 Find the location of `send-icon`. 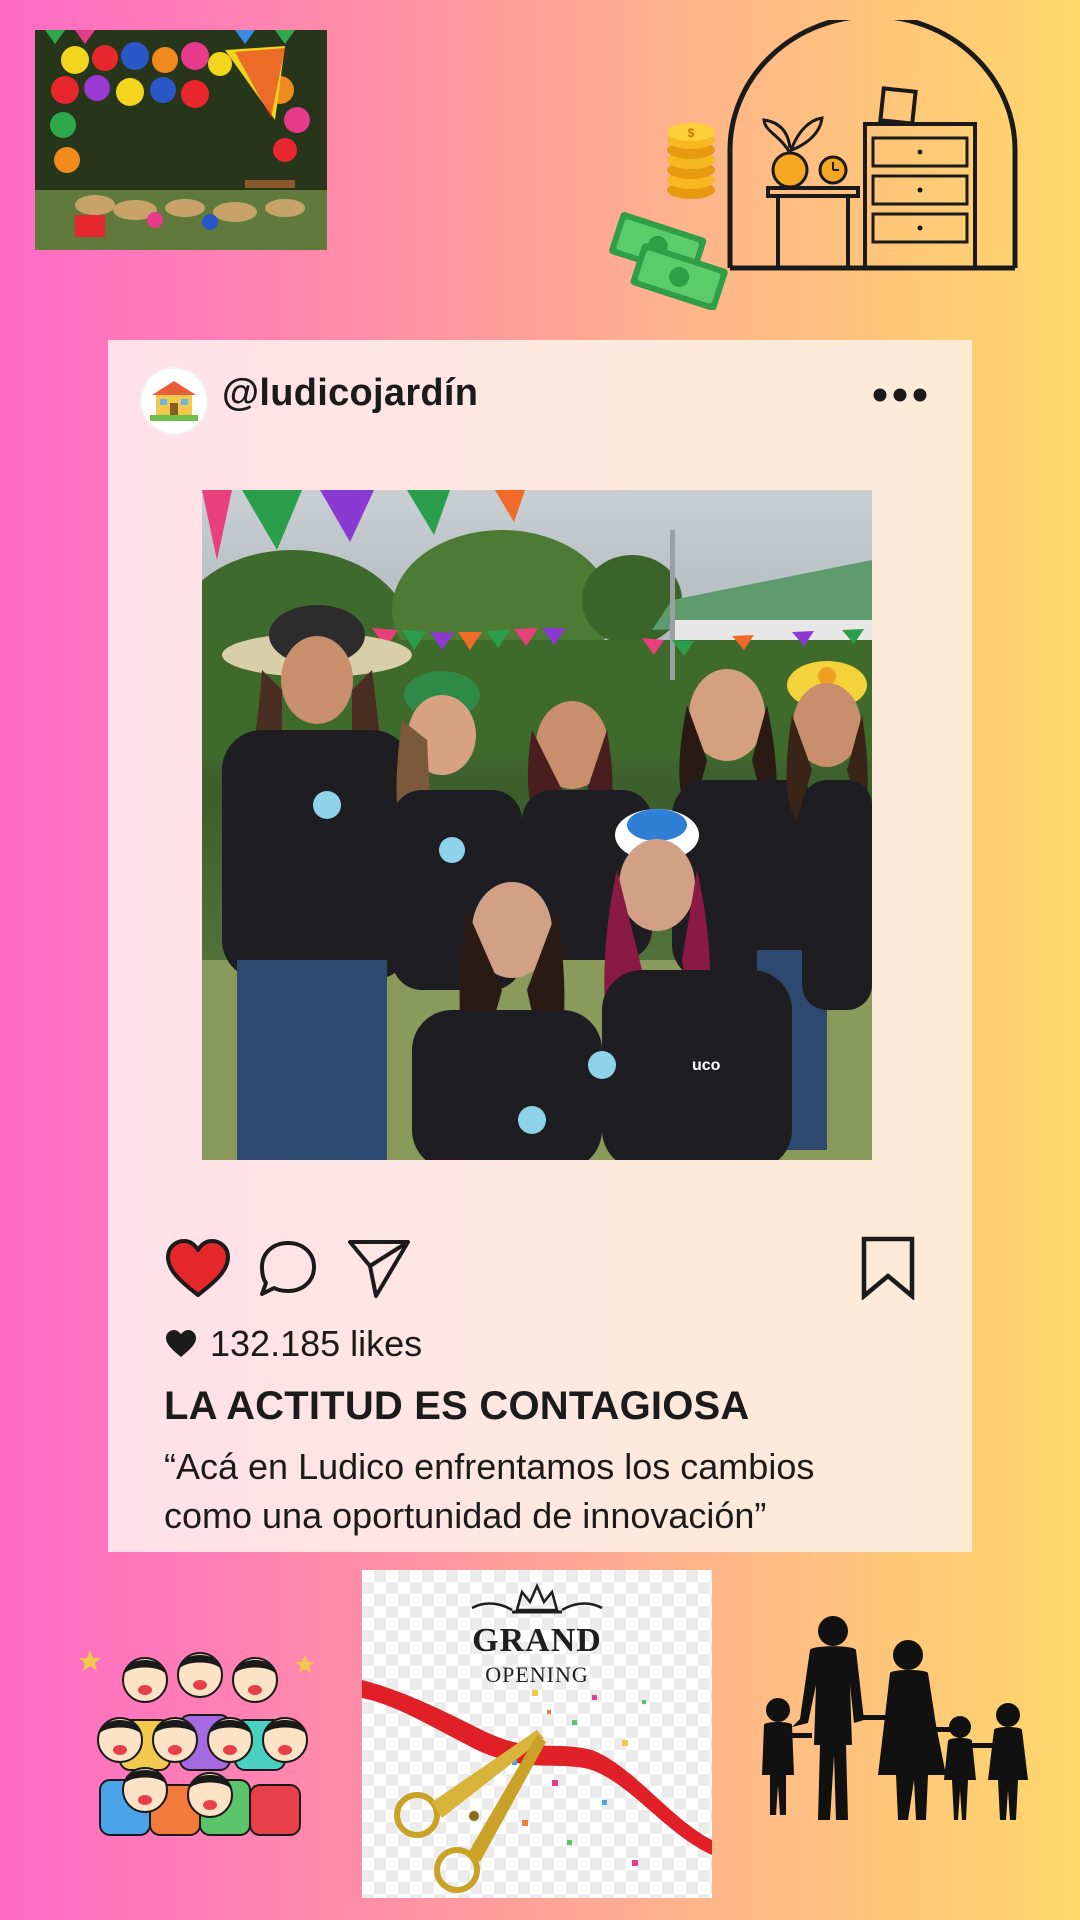

send-icon is located at coordinates (379, 1269).